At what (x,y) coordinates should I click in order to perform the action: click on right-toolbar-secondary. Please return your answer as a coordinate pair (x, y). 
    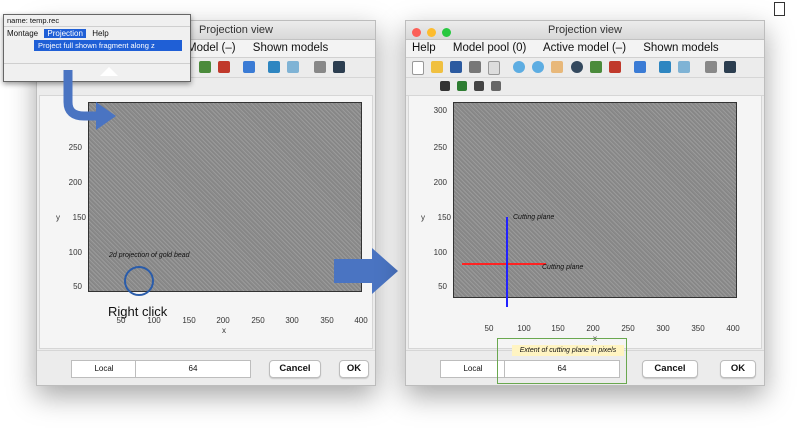
    Looking at the image, I should click on (585, 87).